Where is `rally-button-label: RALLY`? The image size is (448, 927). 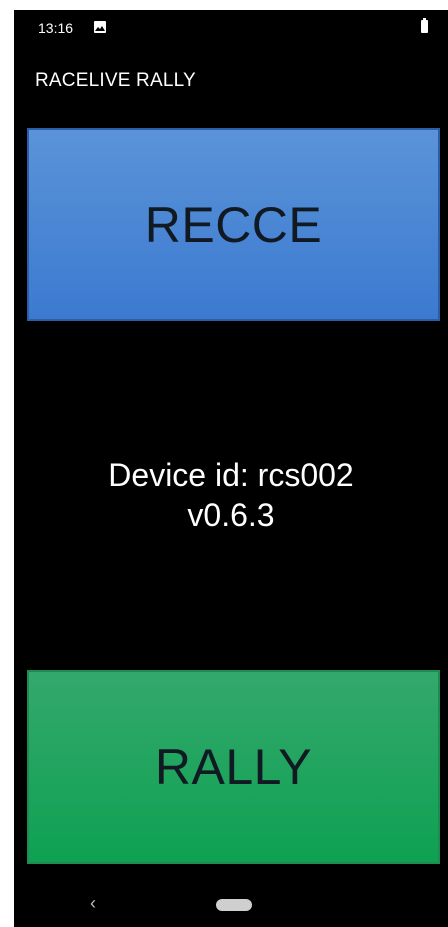 rally-button-label: RALLY is located at coordinates (233, 767).